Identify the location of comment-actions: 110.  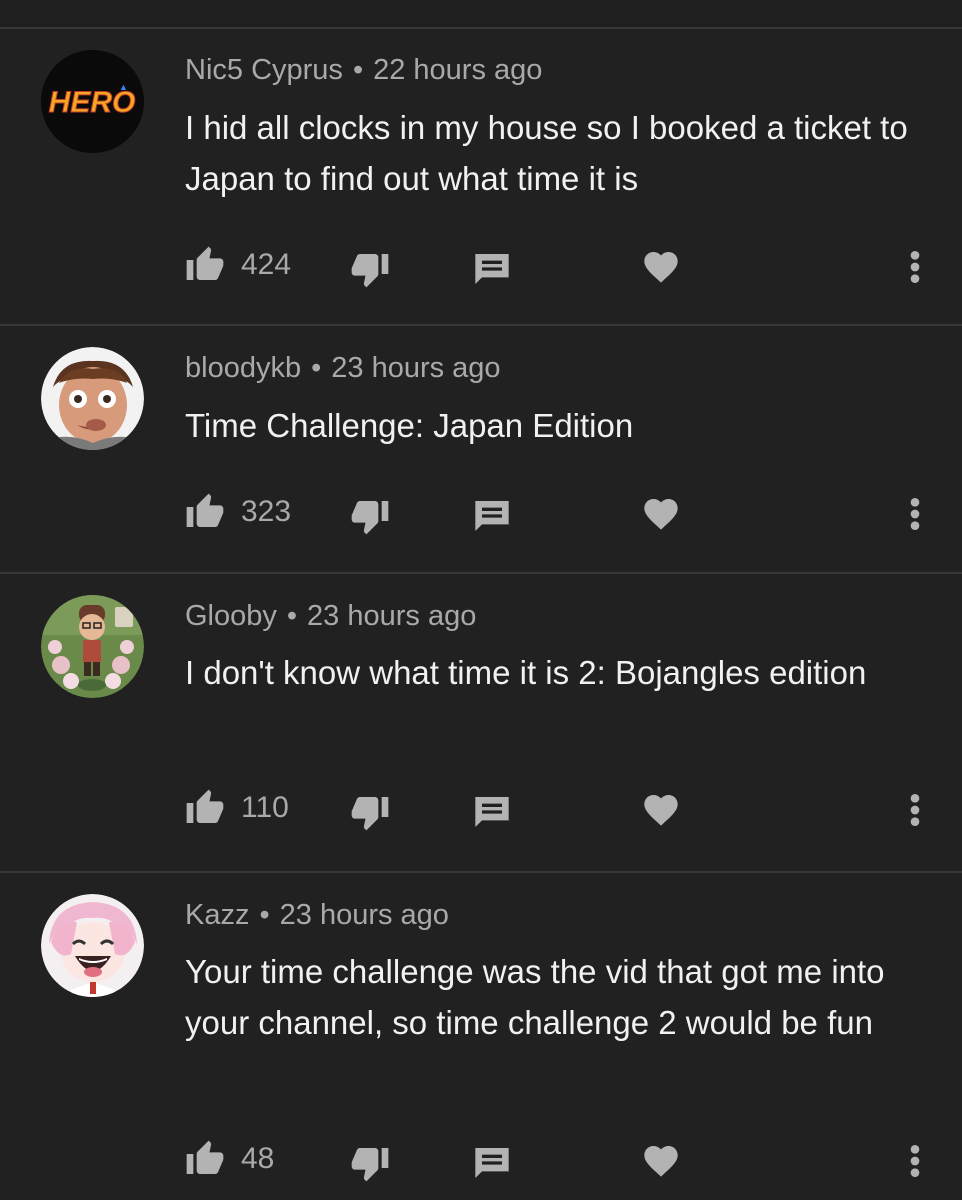
(481, 809).